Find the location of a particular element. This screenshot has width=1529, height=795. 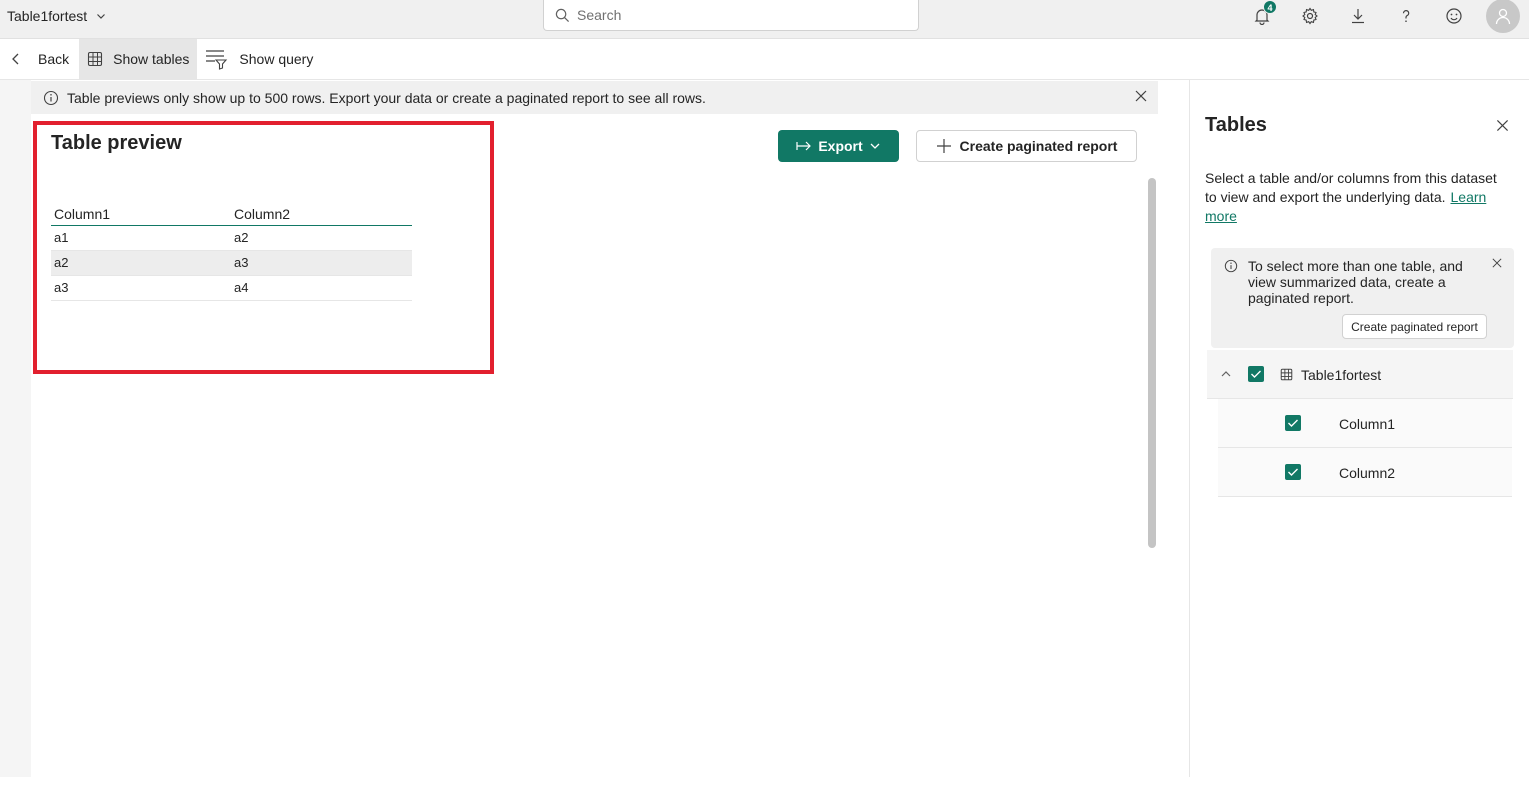

avatar is located at coordinates (1503, 16).